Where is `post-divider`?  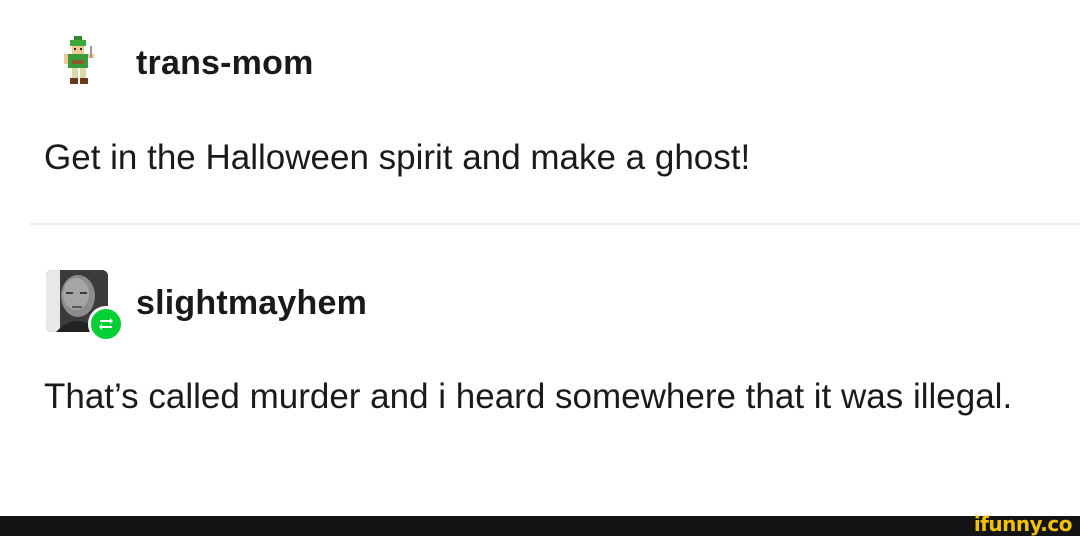
post-divider is located at coordinates (555, 224).